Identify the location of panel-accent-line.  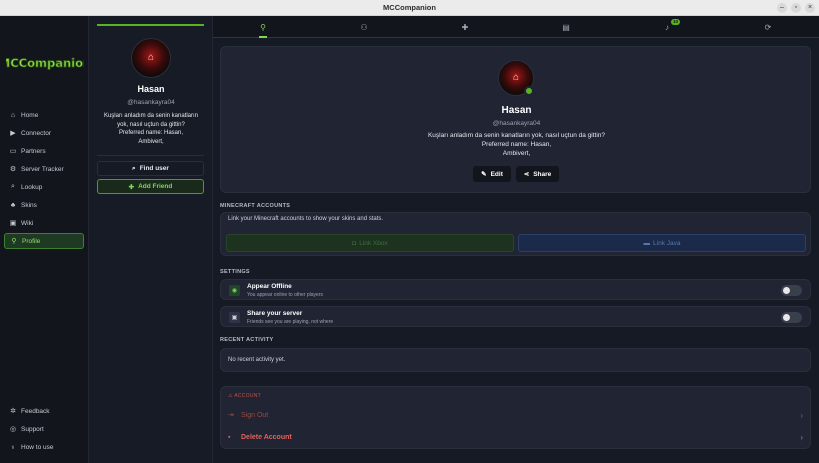
(150, 25).